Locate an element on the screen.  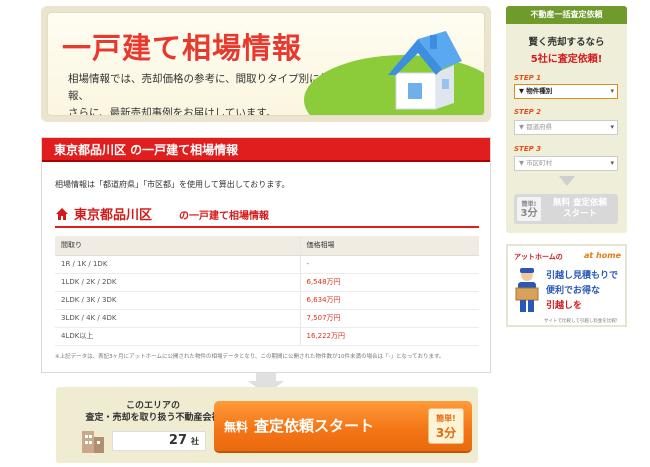
table-row: 2LDK / 3K / 3DK 6,634万円 is located at coordinates (267, 300).